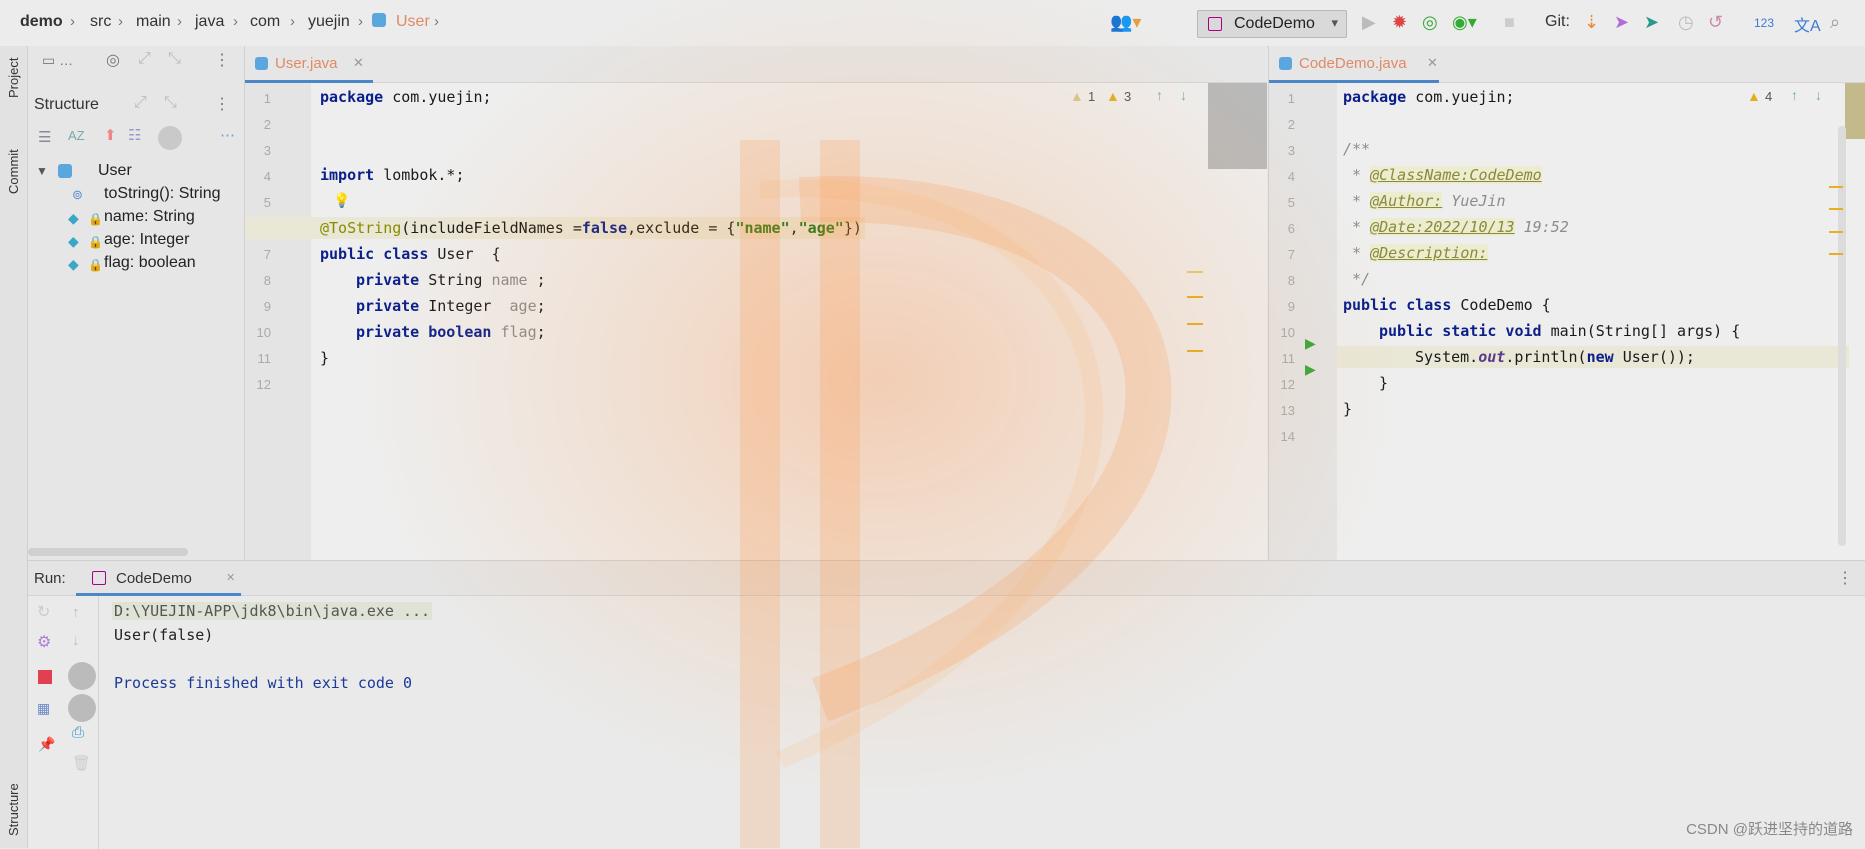 Image resolution: width=1865 pixels, height=849 pixels. What do you see at coordinates (134, 135) in the screenshot?
I see `show-fields-icon: ☷` at bounding box center [134, 135].